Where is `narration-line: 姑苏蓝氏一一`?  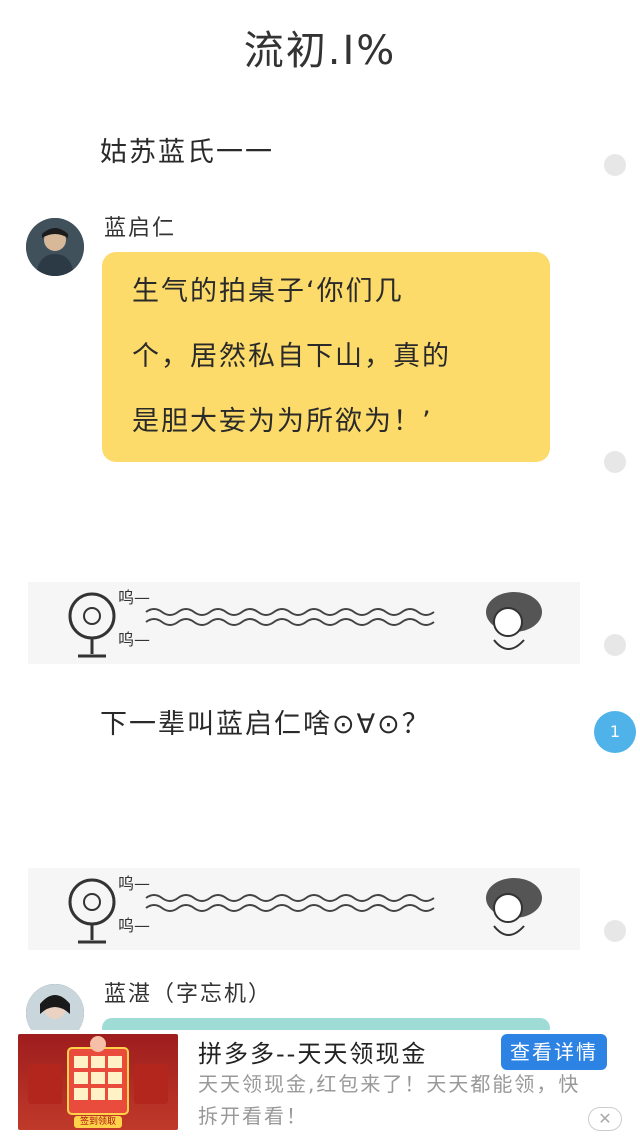
narration-line: 姑苏蓝氏一一 is located at coordinates (187, 152).